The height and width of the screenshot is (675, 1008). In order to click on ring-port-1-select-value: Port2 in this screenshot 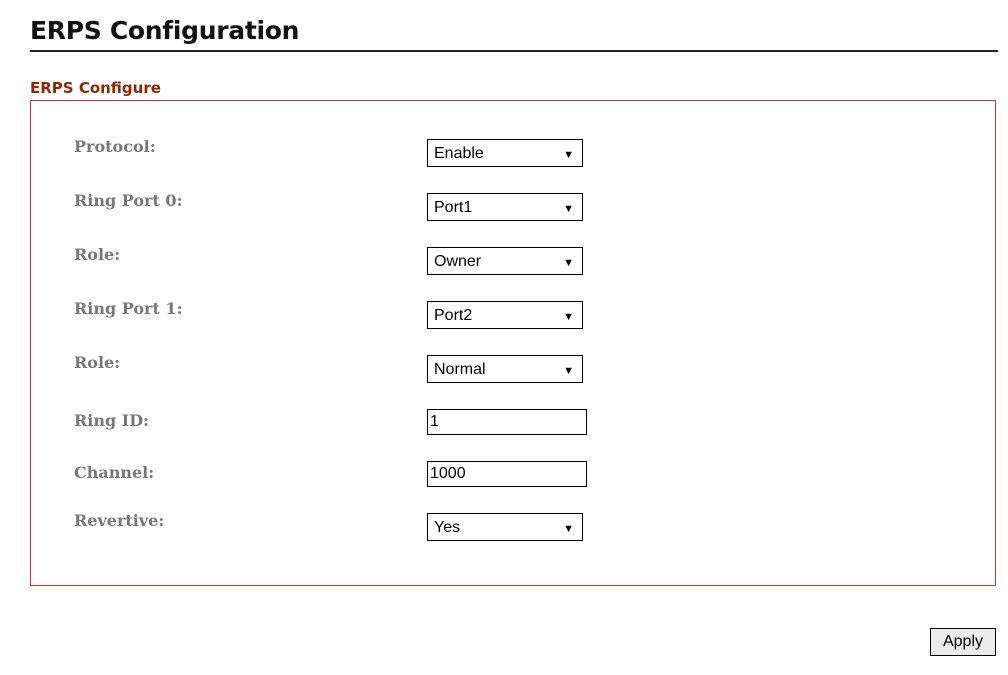, I will do `click(453, 315)`.